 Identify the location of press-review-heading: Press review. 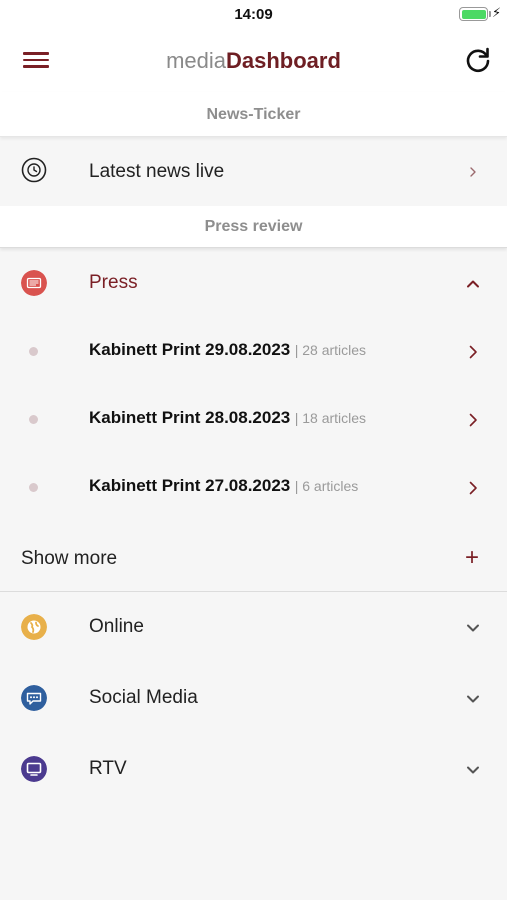
(253, 227).